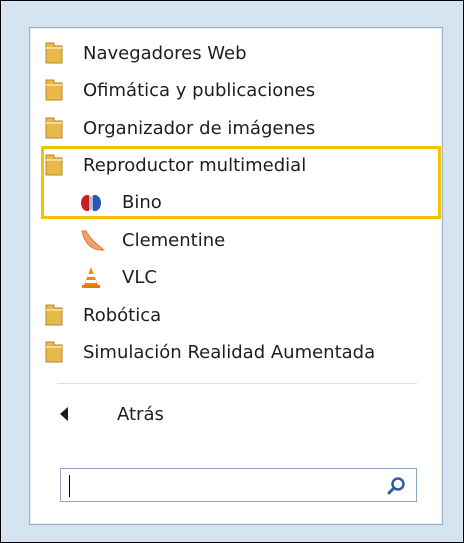 This screenshot has height=543, width=464. What do you see at coordinates (118, 277) in the screenshot?
I see `menu-item-vlc: VLC` at bounding box center [118, 277].